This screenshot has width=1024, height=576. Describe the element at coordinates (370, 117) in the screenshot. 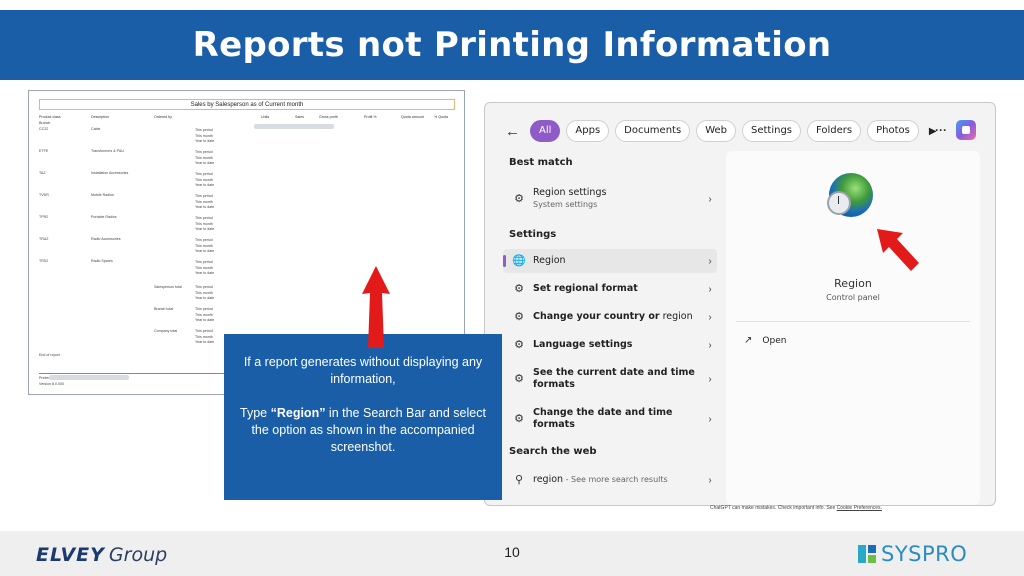

I see `report-column-header: Profit %` at that location.